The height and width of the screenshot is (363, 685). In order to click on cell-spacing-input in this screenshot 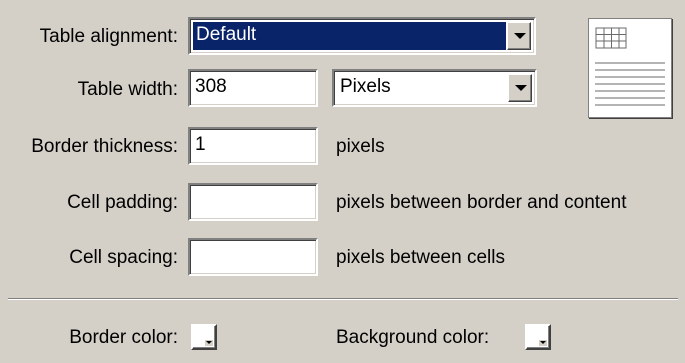, I will do `click(253, 257)`.